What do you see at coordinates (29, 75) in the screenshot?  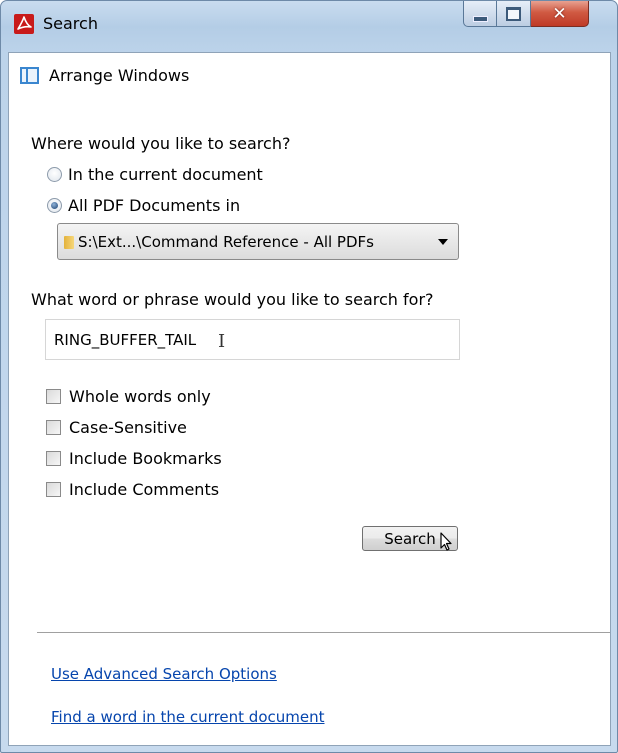 I see `arrange-windows-icon` at bounding box center [29, 75].